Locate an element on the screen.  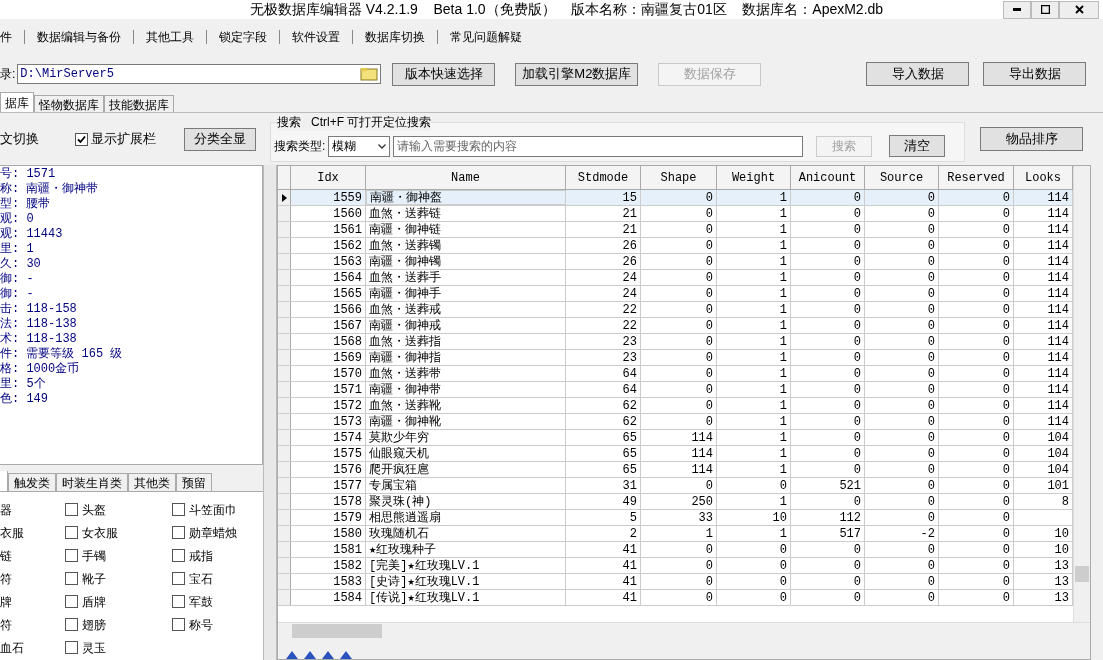
menu-item: 软件设置 is located at coordinates (316, 37).